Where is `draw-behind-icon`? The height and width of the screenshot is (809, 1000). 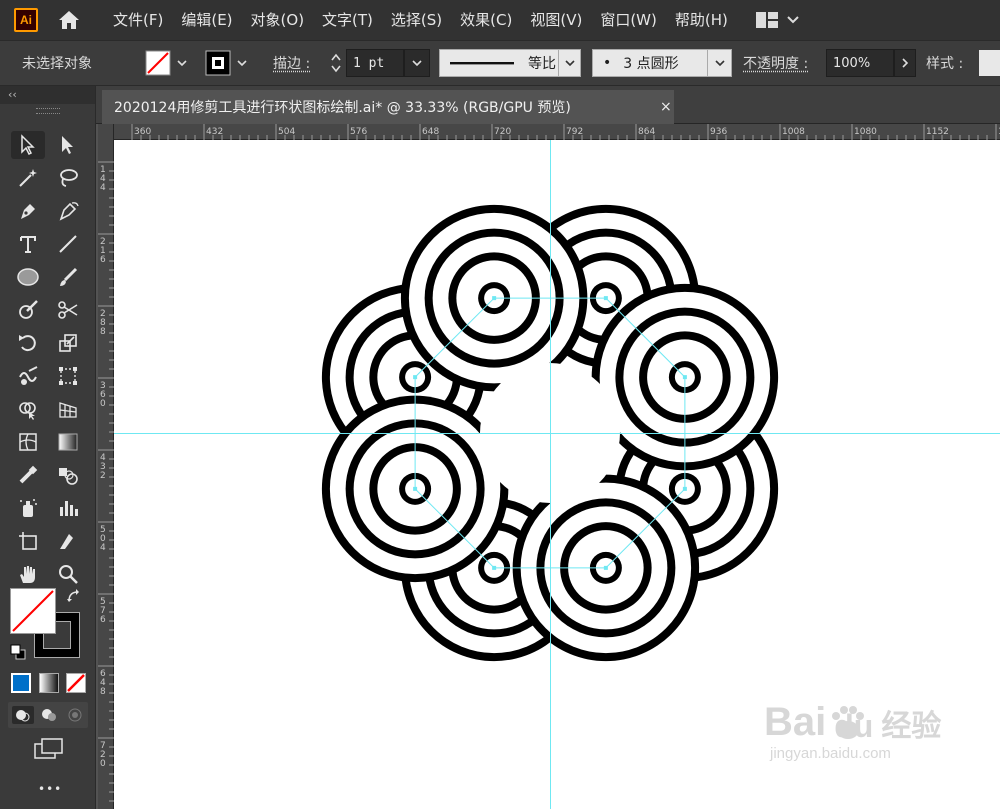 draw-behind-icon is located at coordinates (49, 715).